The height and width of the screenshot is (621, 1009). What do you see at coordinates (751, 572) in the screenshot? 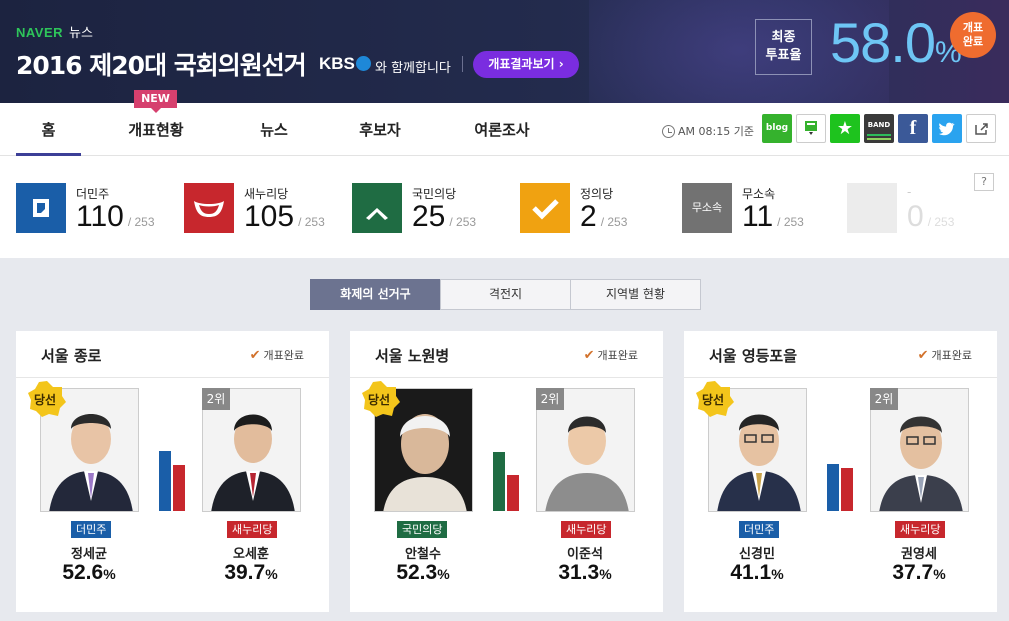
I see `winner-percent-value: 41.1` at bounding box center [751, 572].